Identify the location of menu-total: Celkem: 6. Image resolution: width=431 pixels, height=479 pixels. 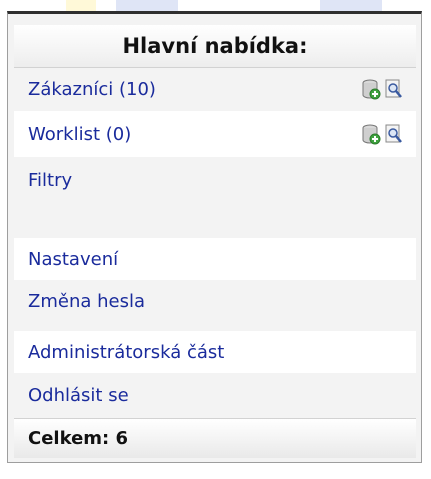
(215, 438).